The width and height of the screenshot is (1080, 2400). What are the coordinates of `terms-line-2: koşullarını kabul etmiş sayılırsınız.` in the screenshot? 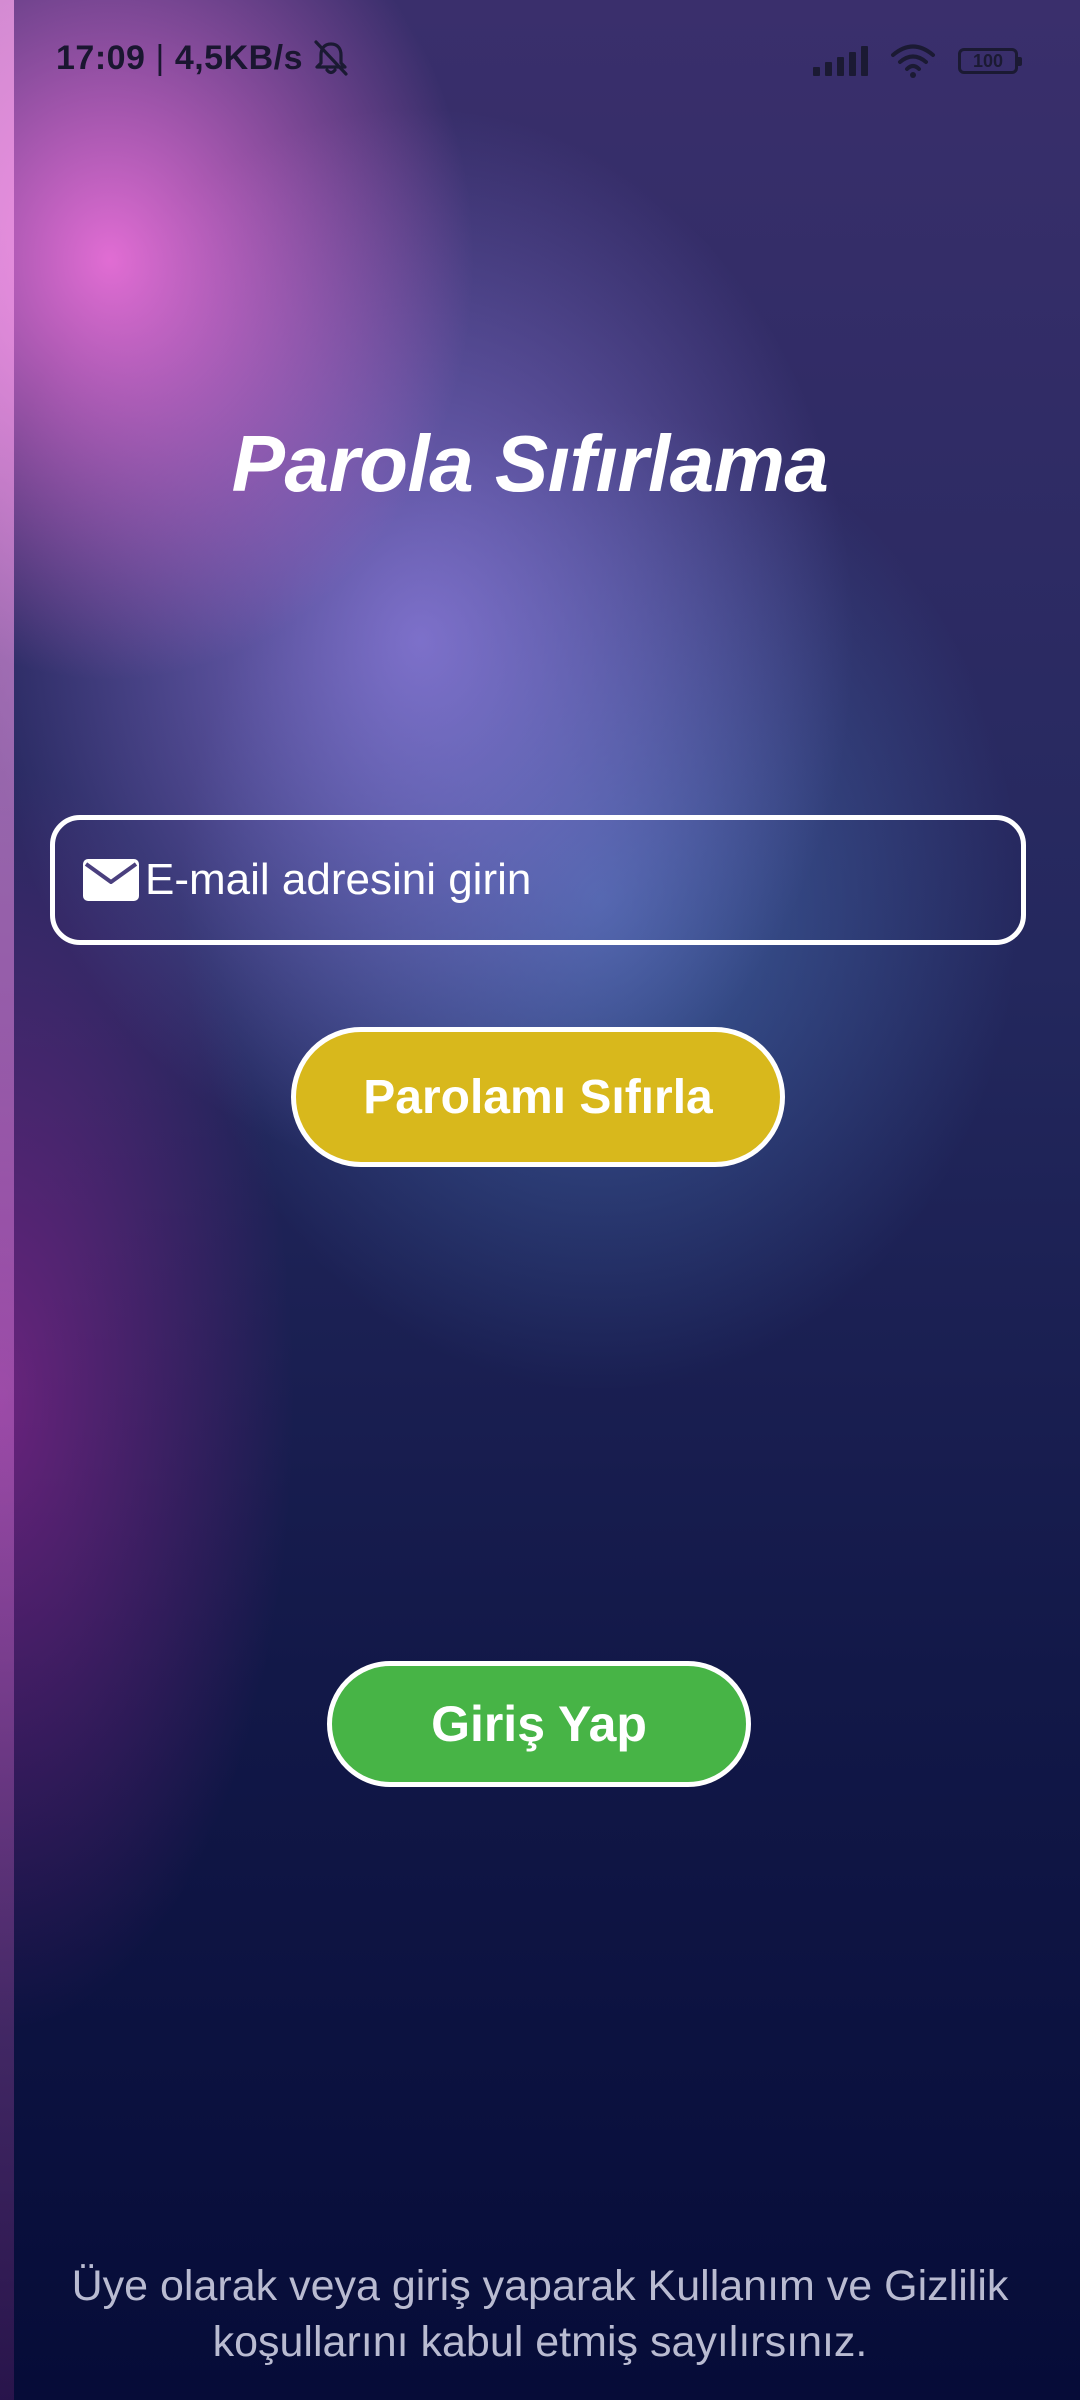 It's located at (540, 2342).